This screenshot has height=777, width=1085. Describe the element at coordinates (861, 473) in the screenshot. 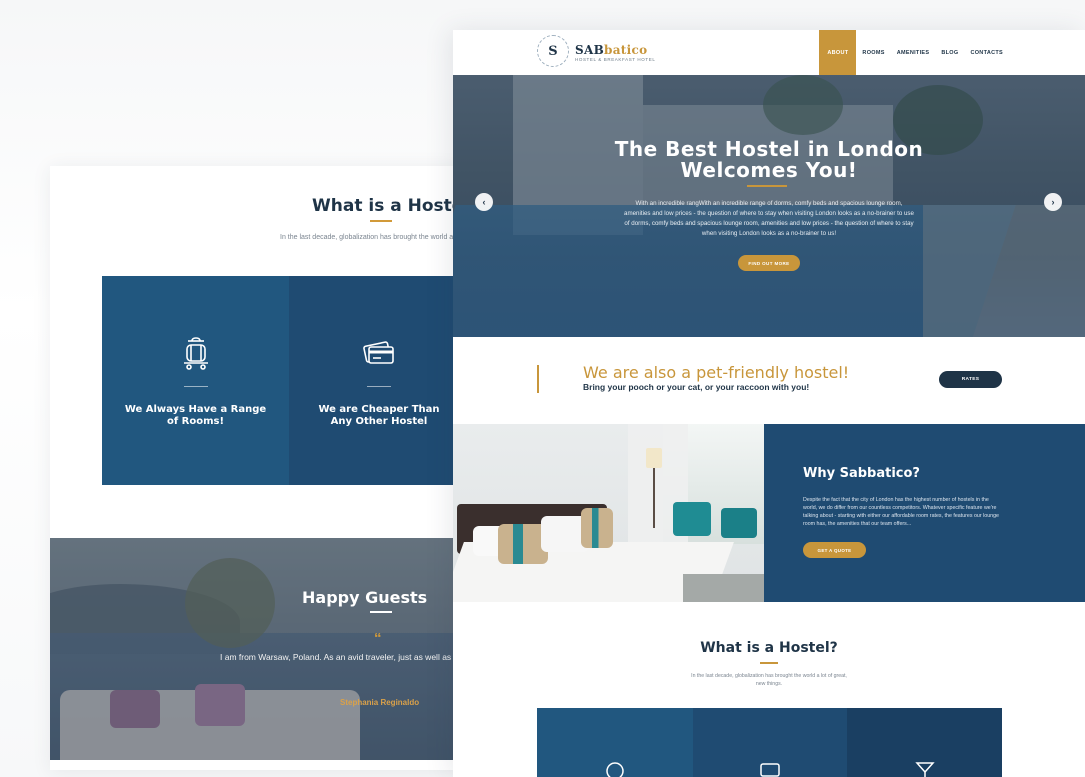

I see `why-title: Why Sabbatico?` at that location.